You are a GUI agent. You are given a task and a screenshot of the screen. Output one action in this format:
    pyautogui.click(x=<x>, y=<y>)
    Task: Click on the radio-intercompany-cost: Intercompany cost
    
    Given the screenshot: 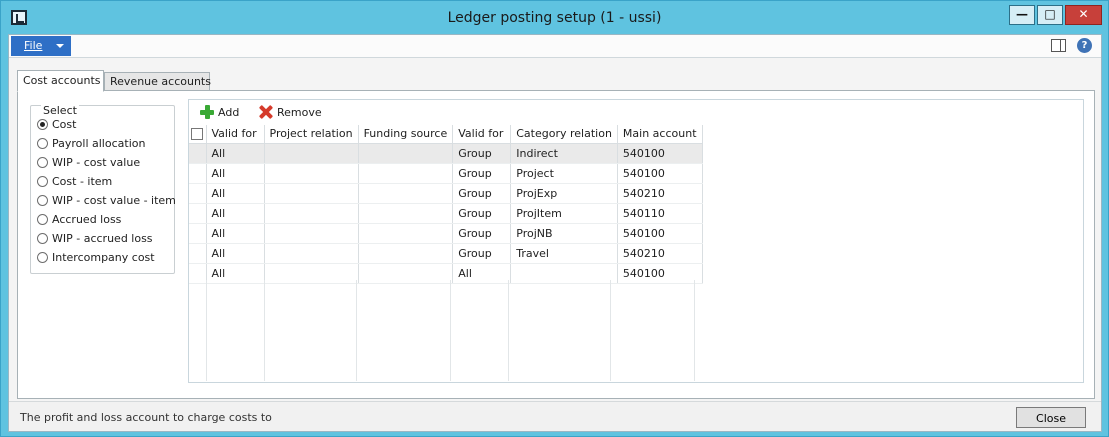 What is the action you would take?
    pyautogui.click(x=96, y=257)
    